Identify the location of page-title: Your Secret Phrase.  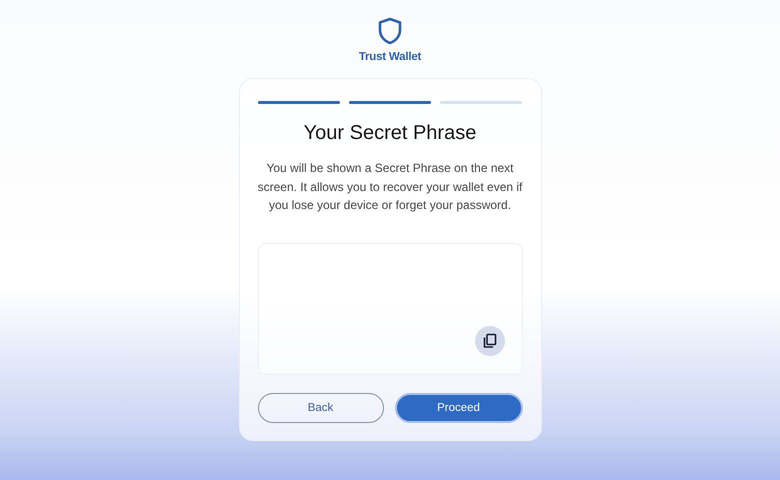
(390, 133).